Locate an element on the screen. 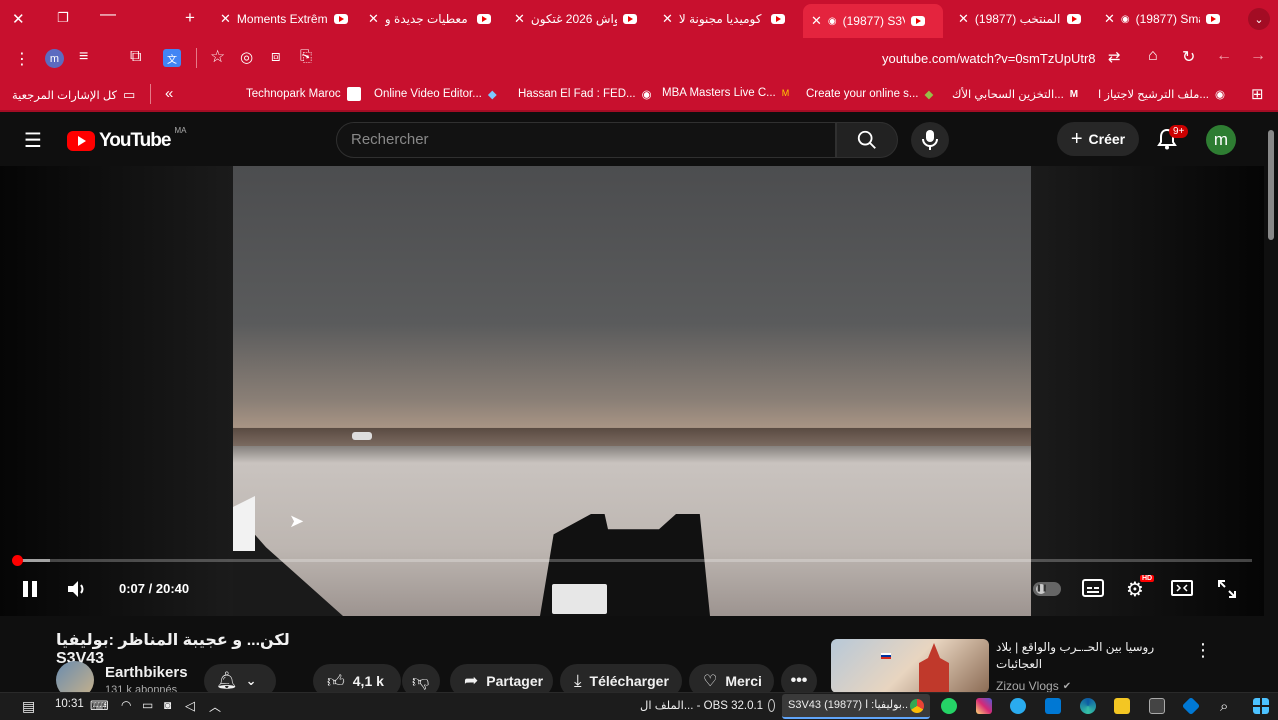 This screenshot has height=720, width=1278. home-icon: ⌂ is located at coordinates (1153, 56).